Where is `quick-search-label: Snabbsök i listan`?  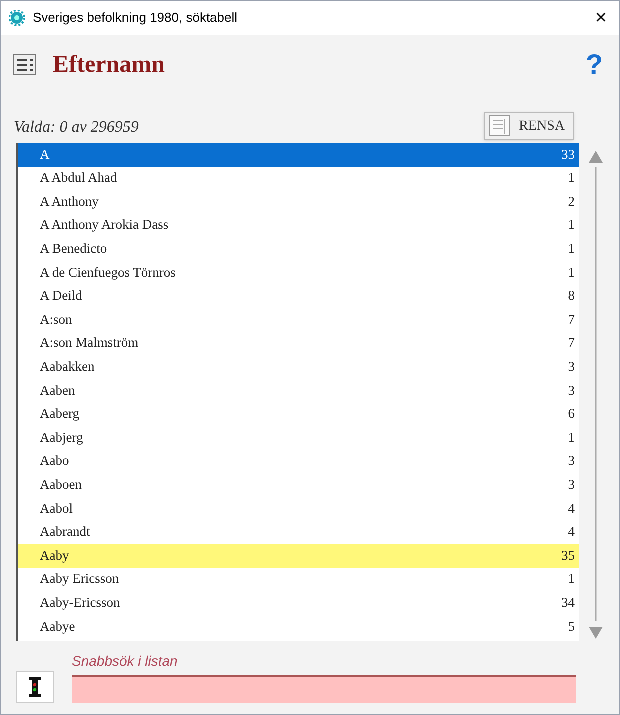
quick-search-label: Snabbsök i listan is located at coordinates (125, 661).